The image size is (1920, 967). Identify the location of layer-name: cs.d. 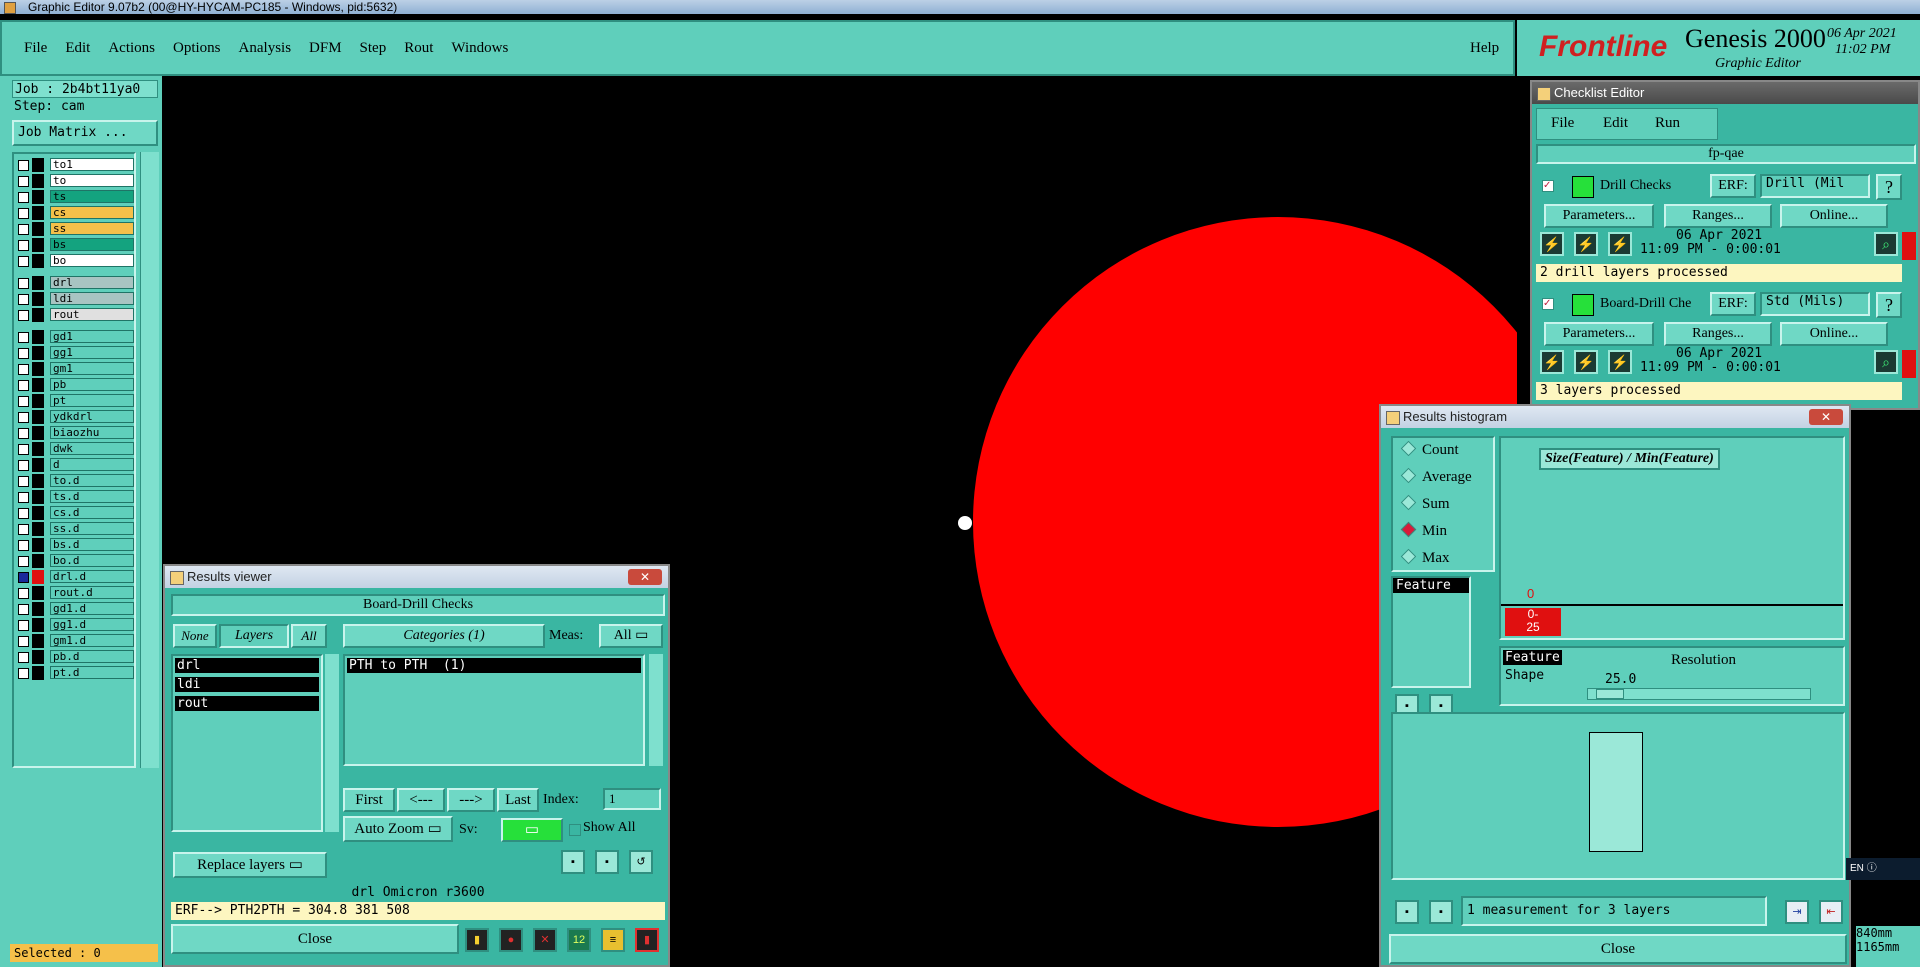
(92, 512).